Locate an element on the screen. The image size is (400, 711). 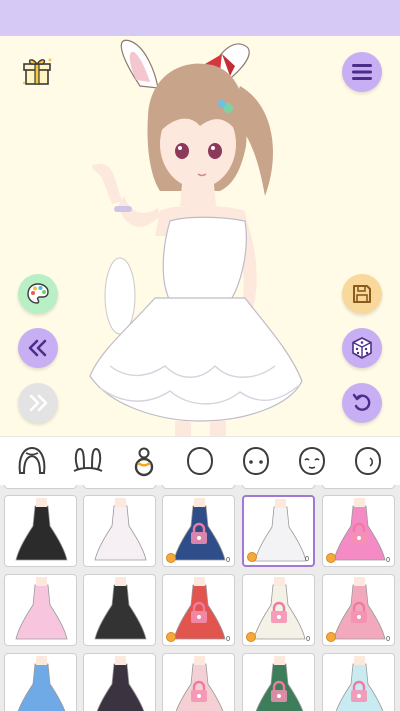
face-icon is located at coordinates (200, 461).